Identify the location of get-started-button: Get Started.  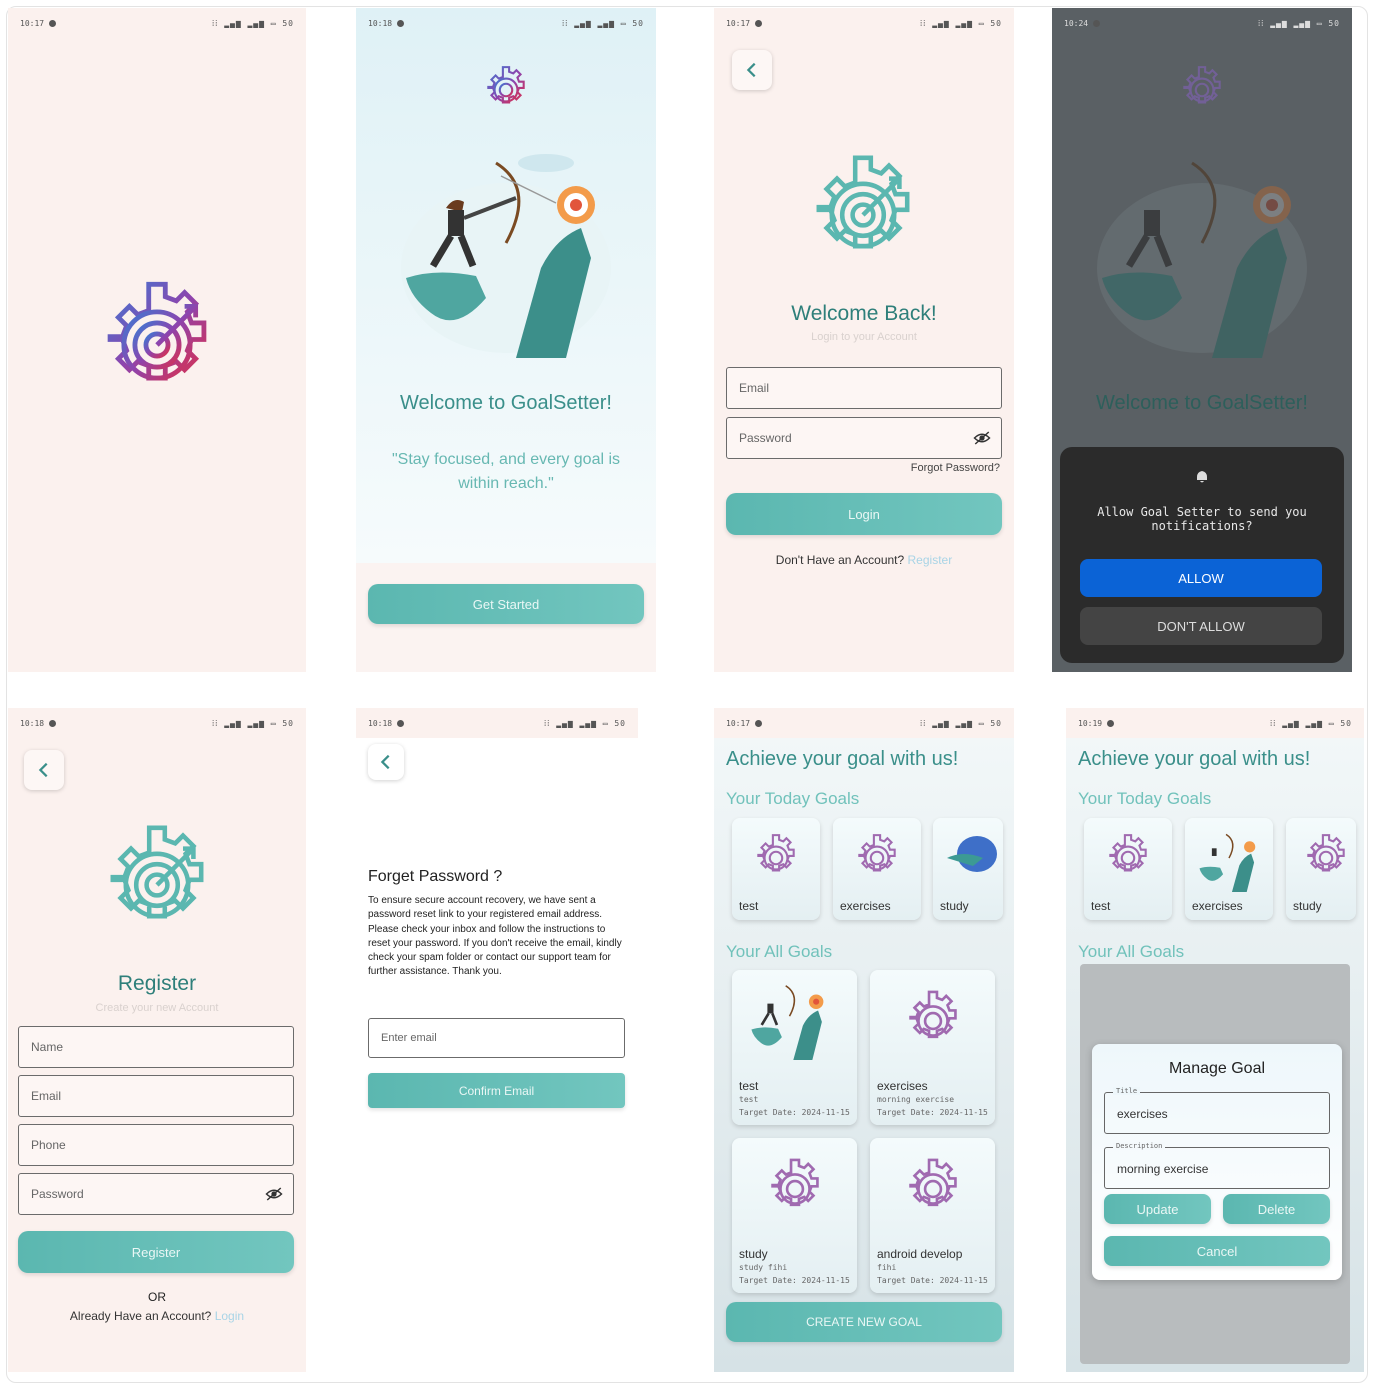
(506, 604).